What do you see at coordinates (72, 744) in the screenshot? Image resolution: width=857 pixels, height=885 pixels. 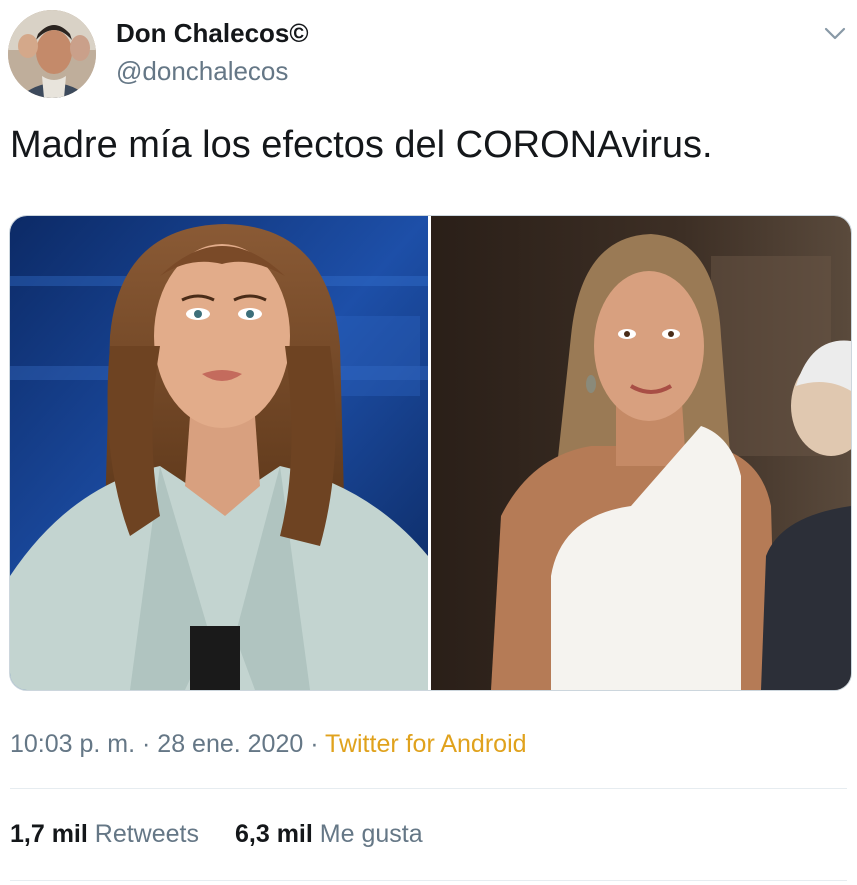 I see `tweet-time: 10:03 p. m.` at bounding box center [72, 744].